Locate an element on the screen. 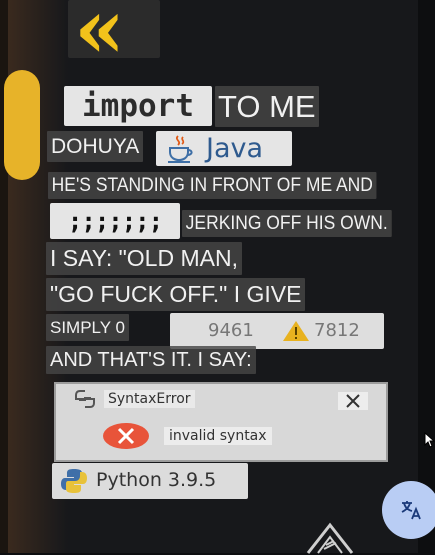  counter-a-value: 9461 is located at coordinates (231, 330).